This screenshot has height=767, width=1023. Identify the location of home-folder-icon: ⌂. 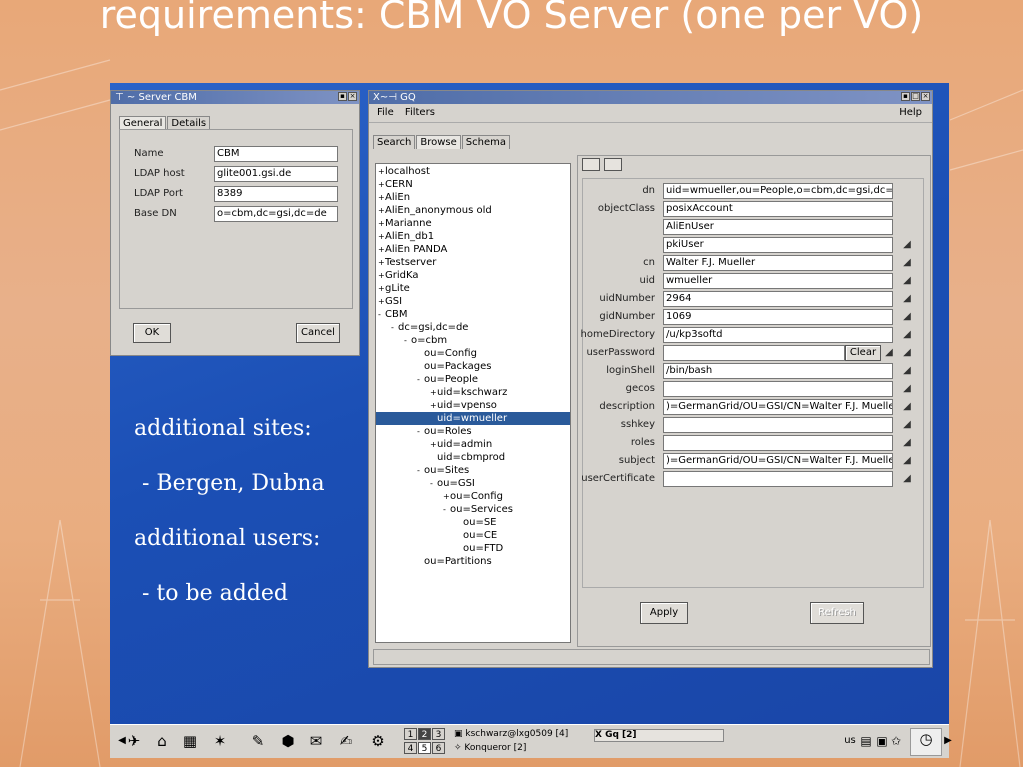
(162, 741).